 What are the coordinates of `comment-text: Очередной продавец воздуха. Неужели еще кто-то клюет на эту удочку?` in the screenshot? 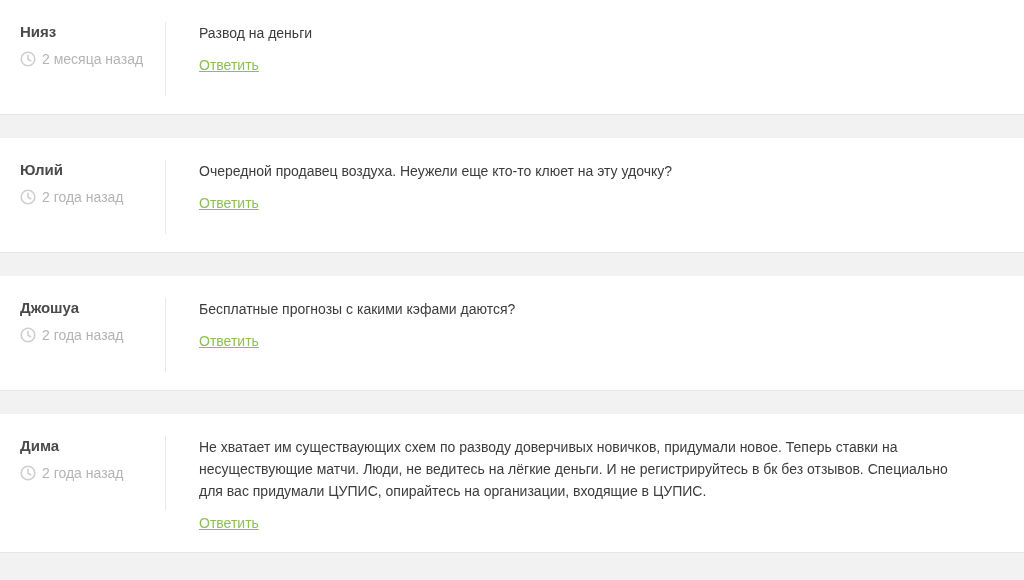 It's located at (436, 171).